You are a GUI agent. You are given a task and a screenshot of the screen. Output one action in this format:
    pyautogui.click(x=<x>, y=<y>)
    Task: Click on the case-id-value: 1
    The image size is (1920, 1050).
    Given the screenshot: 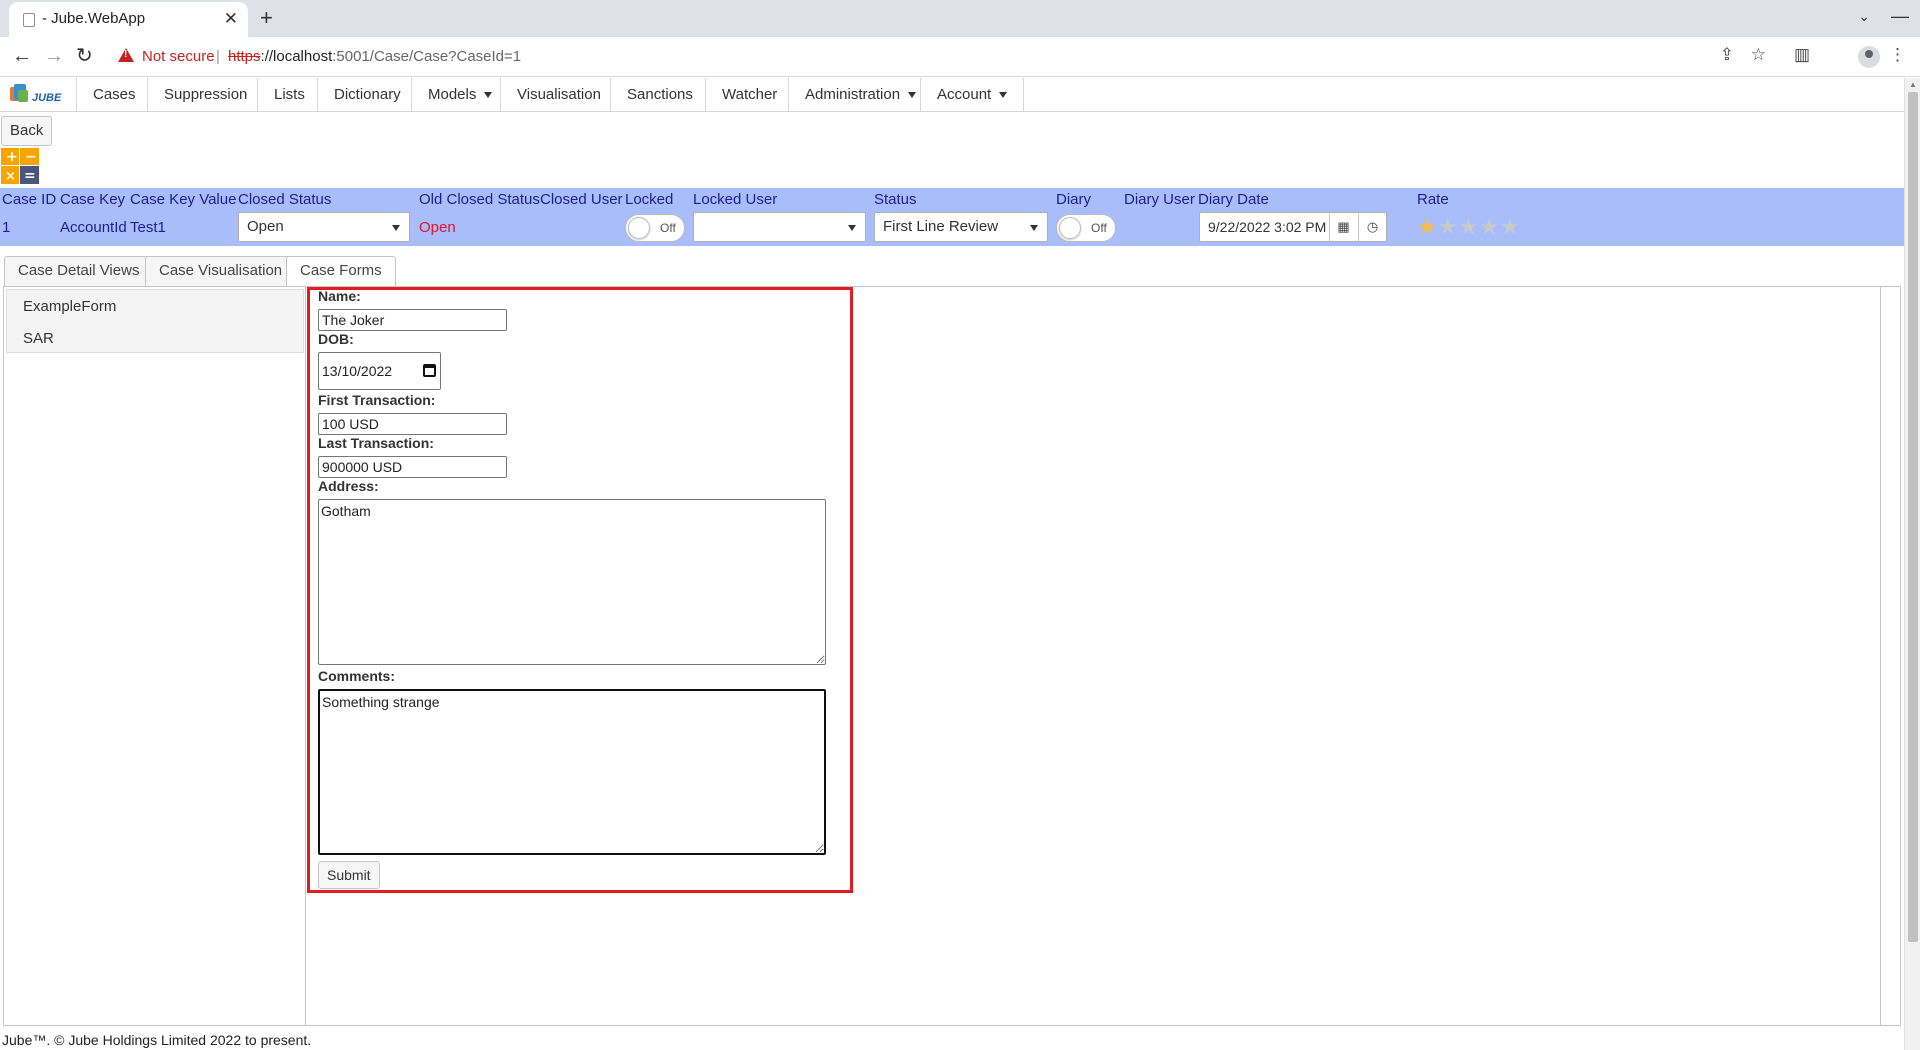 What is the action you would take?
    pyautogui.click(x=6, y=227)
    